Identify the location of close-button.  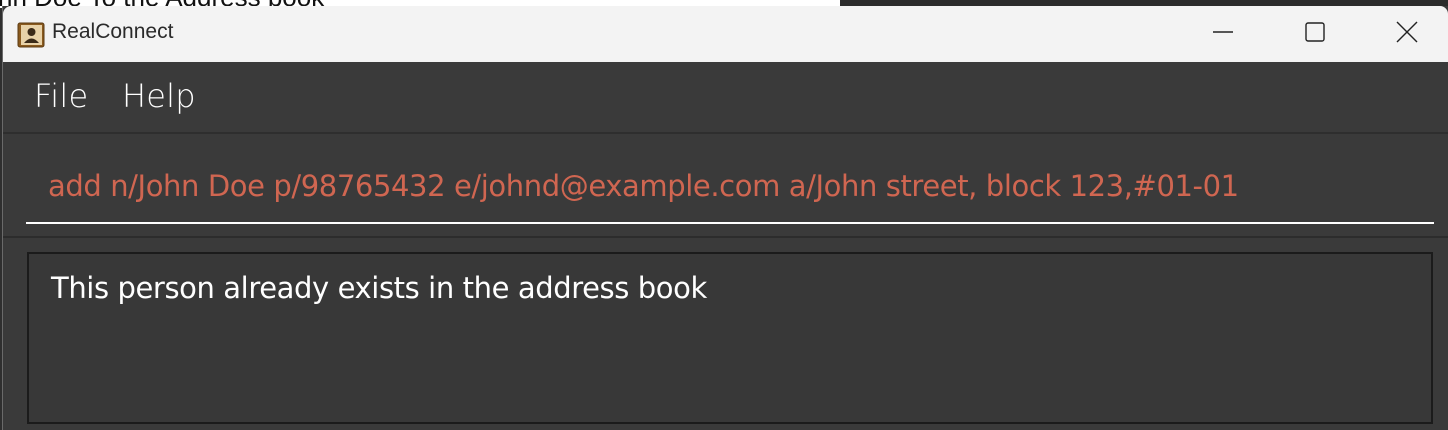
(1404, 34).